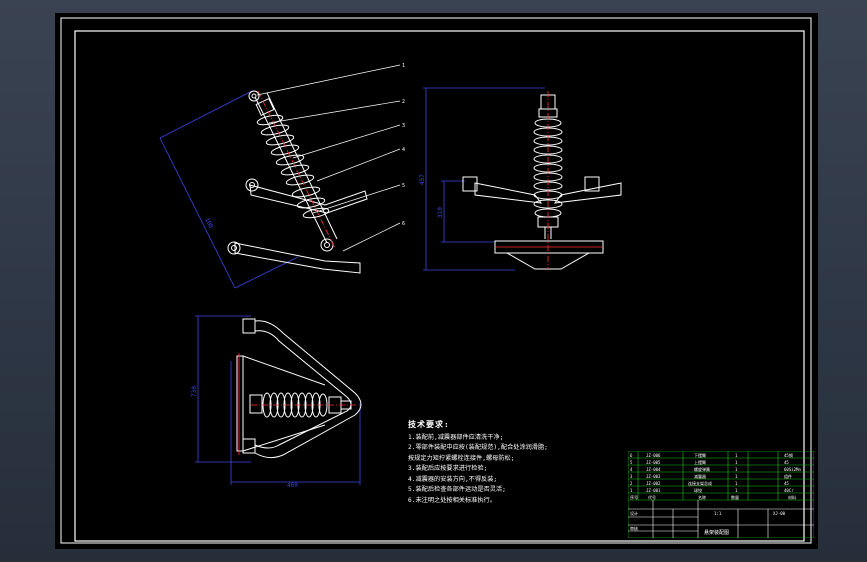  I want to click on bom-cell: 2, so click(631, 483).